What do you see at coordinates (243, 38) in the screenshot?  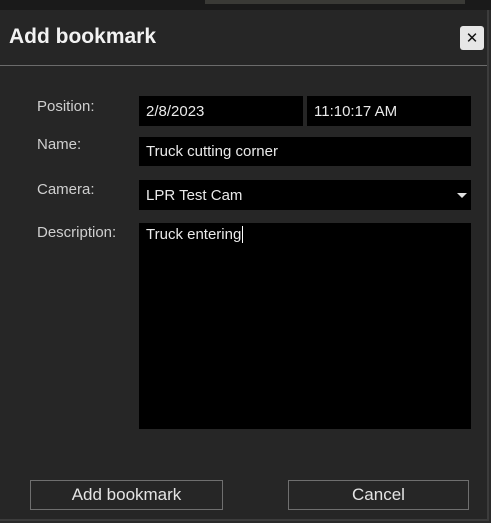 I see `dialog-title-bar: Add bookmark ✕` at bounding box center [243, 38].